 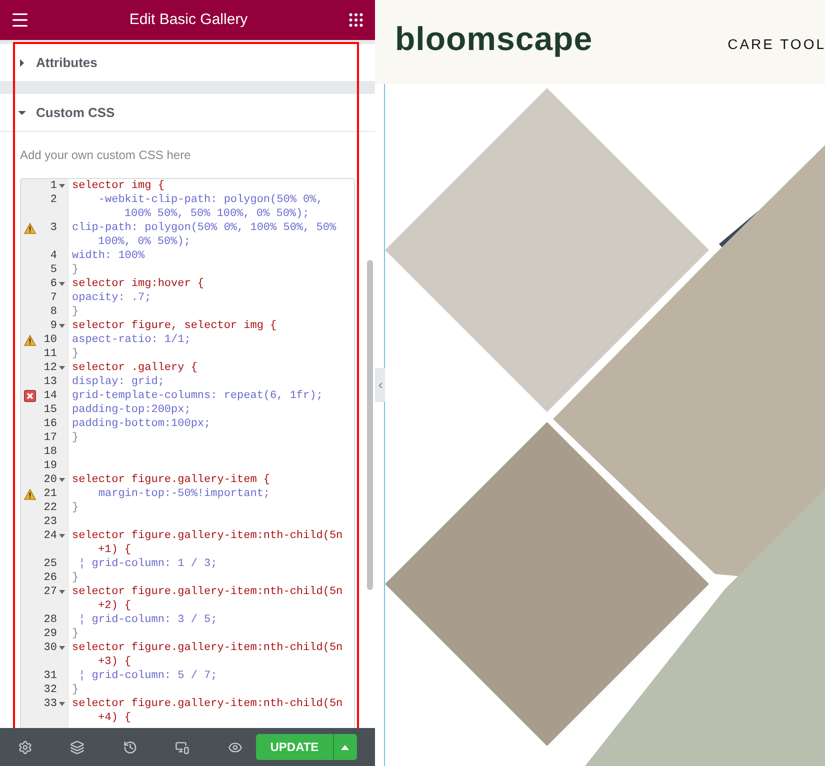 I want to click on line-number: 33, so click(x=49, y=704).